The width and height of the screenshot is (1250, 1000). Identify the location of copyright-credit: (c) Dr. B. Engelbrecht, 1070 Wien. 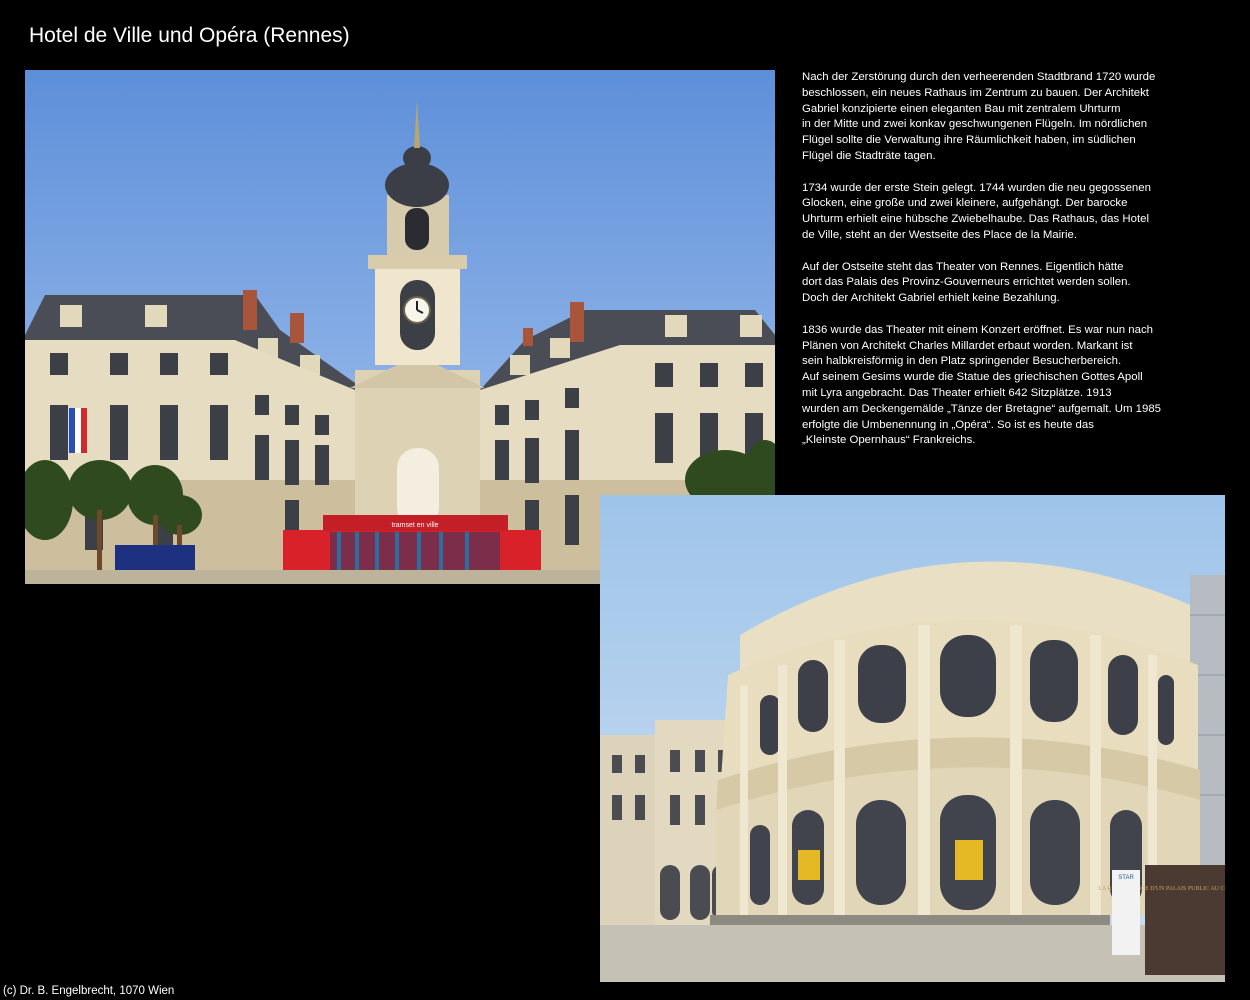
(89, 991).